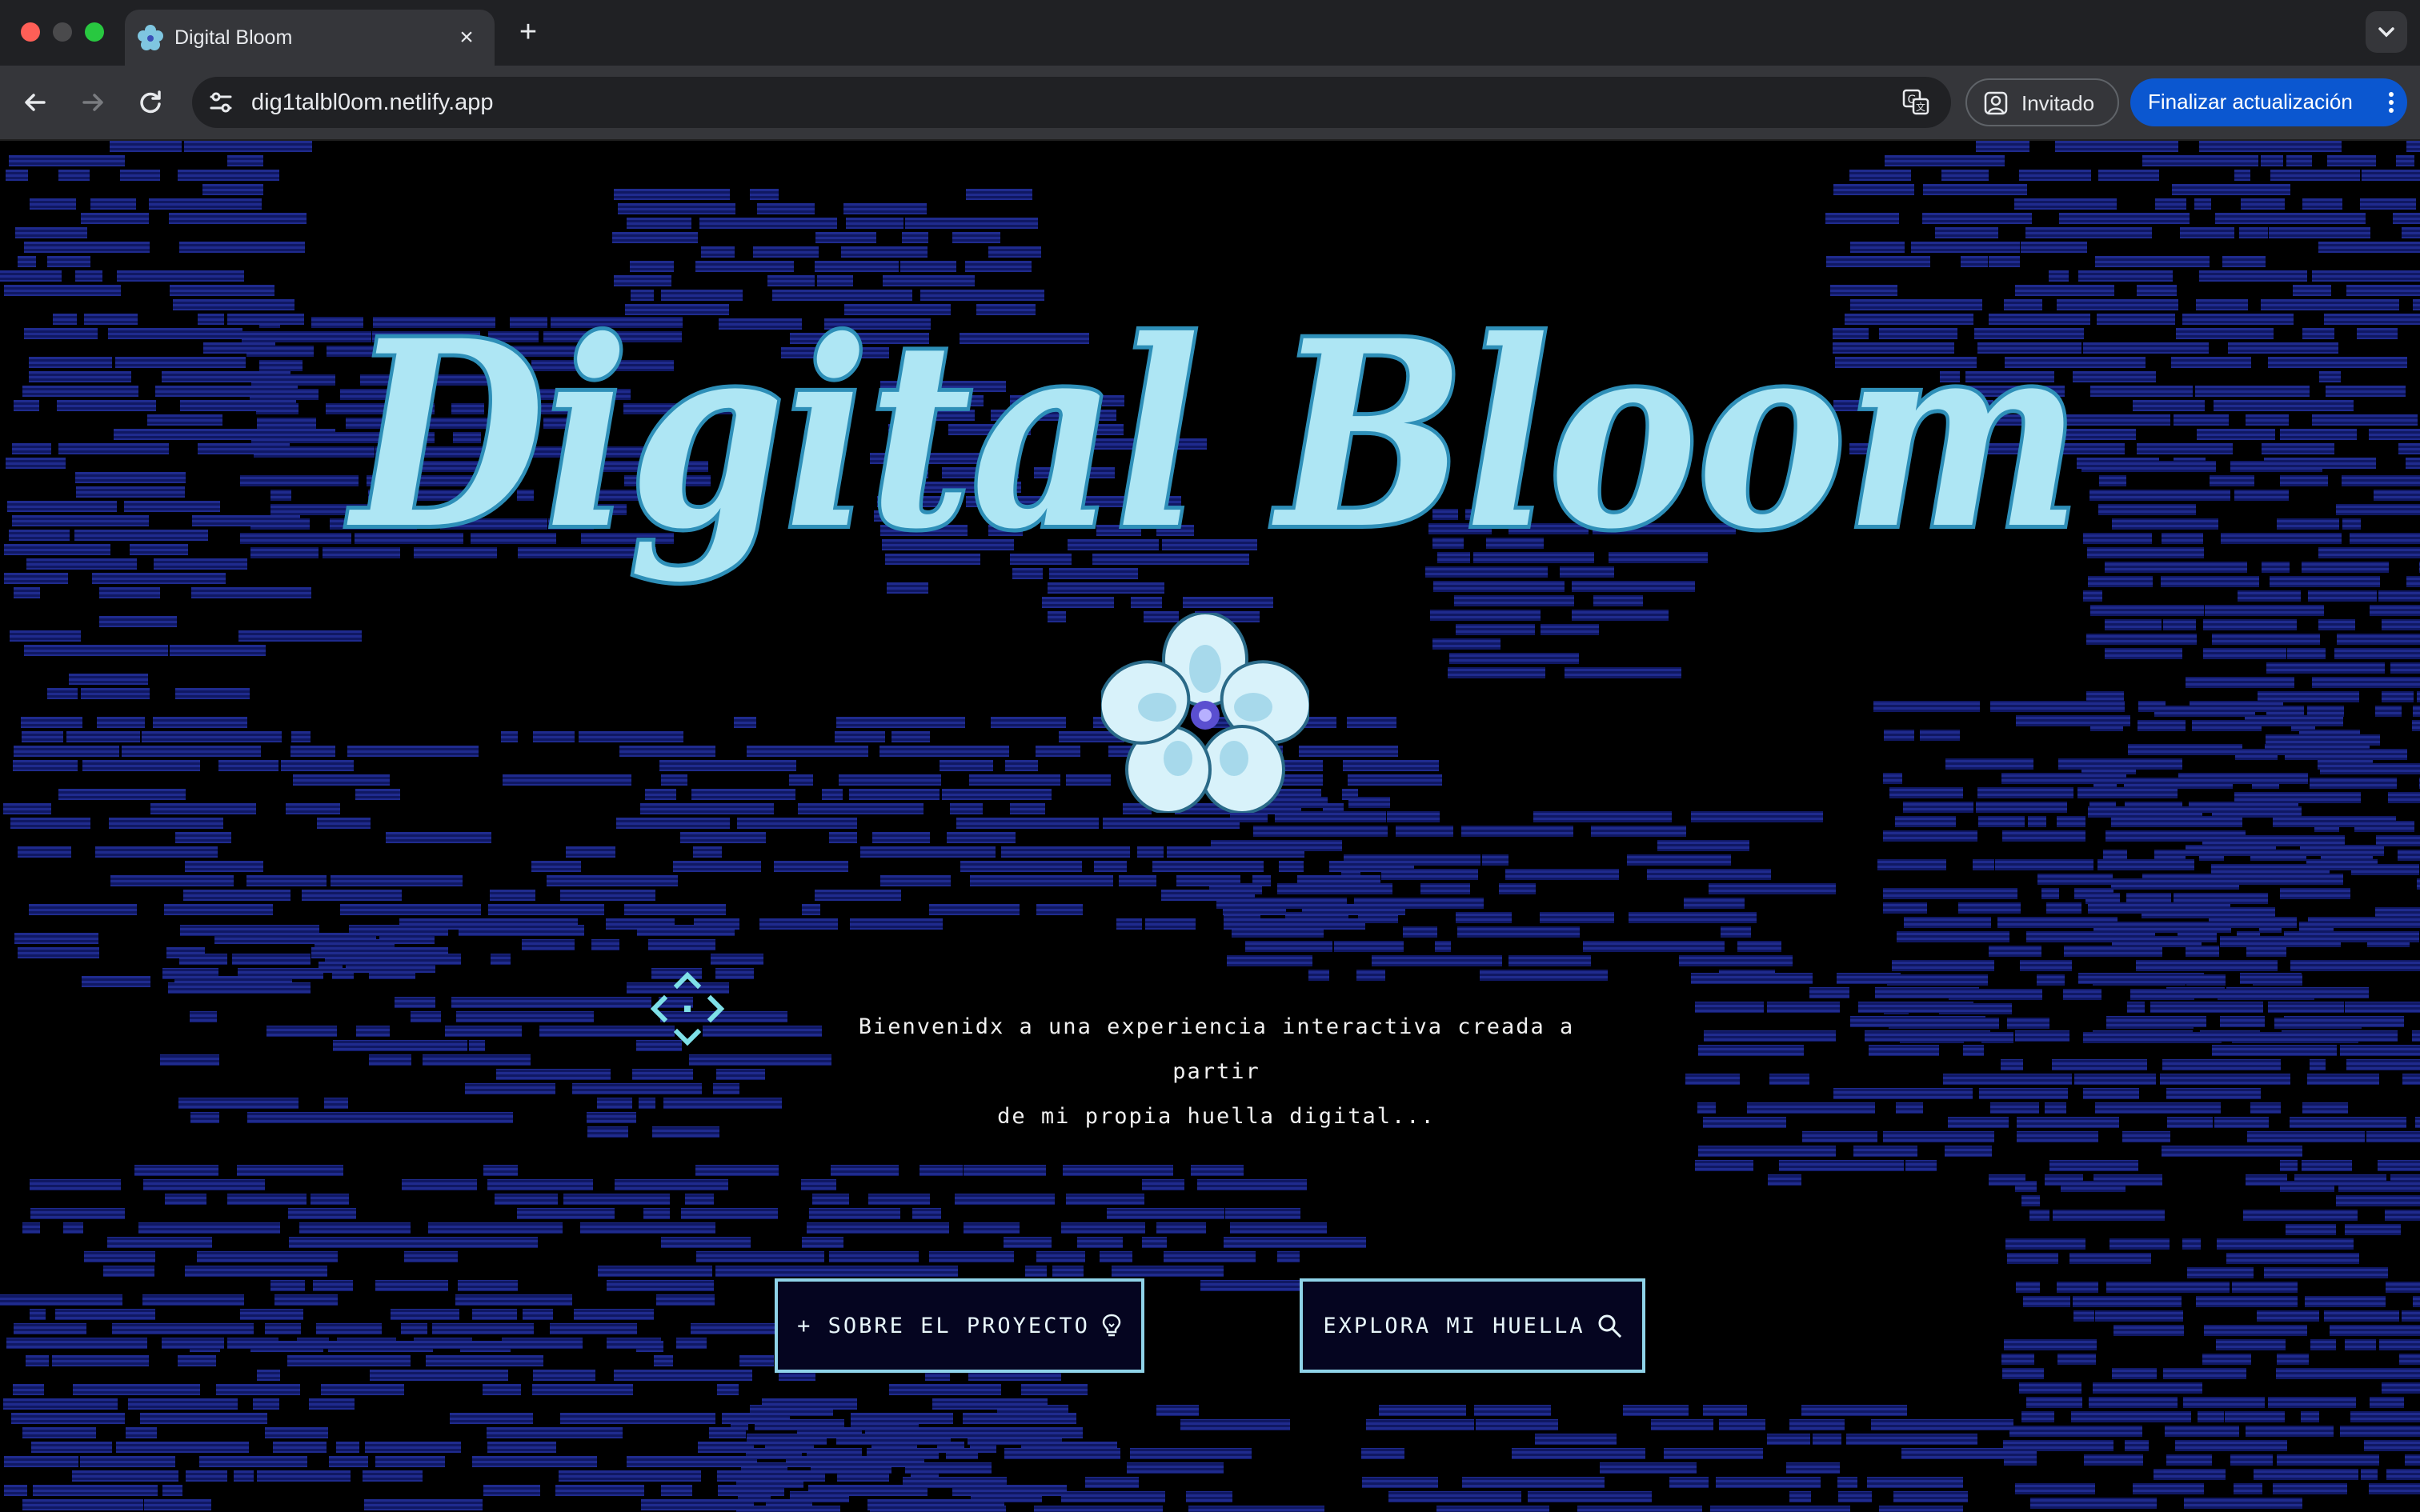 This screenshot has height=1512, width=2420. I want to click on explore-footprint-button: EXPLORA MI HUELLA, so click(1472, 1325).